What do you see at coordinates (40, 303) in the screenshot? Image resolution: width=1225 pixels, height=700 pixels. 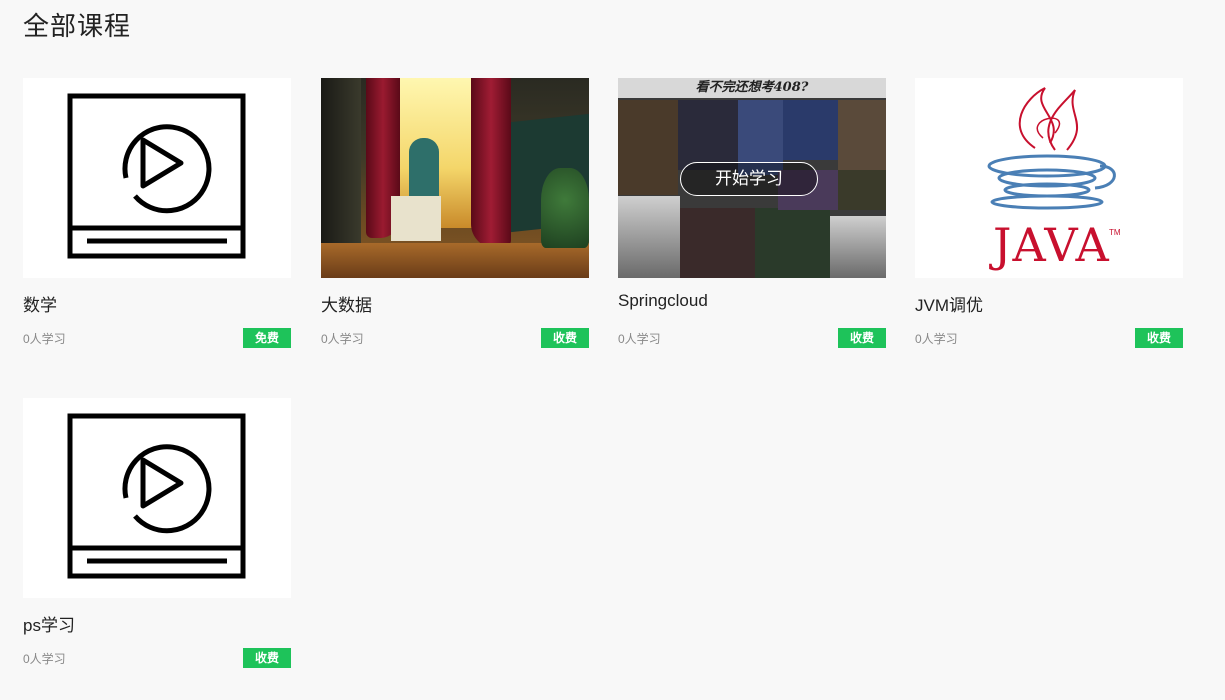 I see `course-title: 数学` at bounding box center [40, 303].